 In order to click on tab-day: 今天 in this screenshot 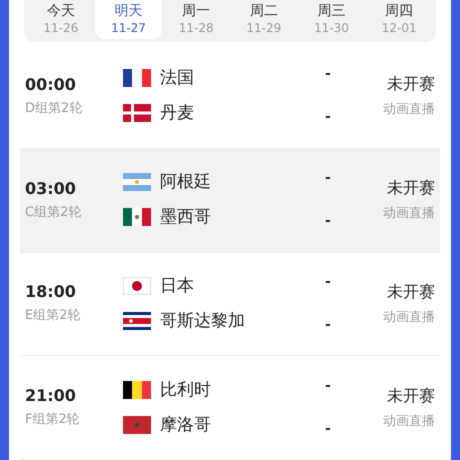, I will do `click(60, 11)`.